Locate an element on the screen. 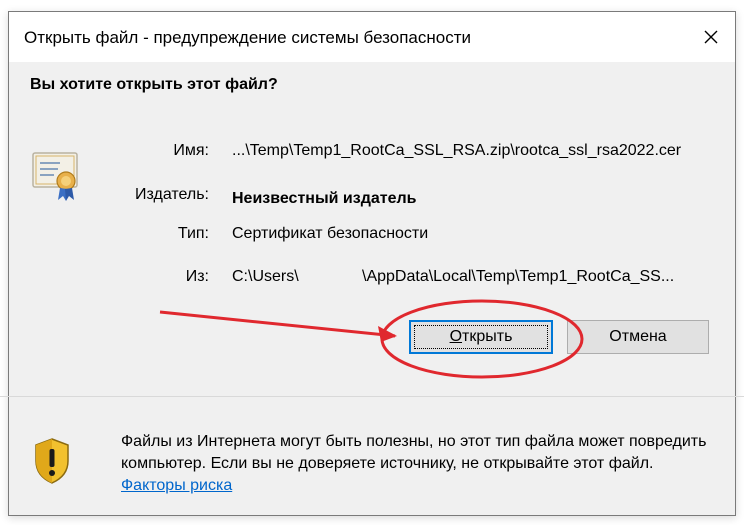 Image resolution: width=744 pixels, height=525 pixels. publisher-label: Издатель: is located at coordinates (172, 194).